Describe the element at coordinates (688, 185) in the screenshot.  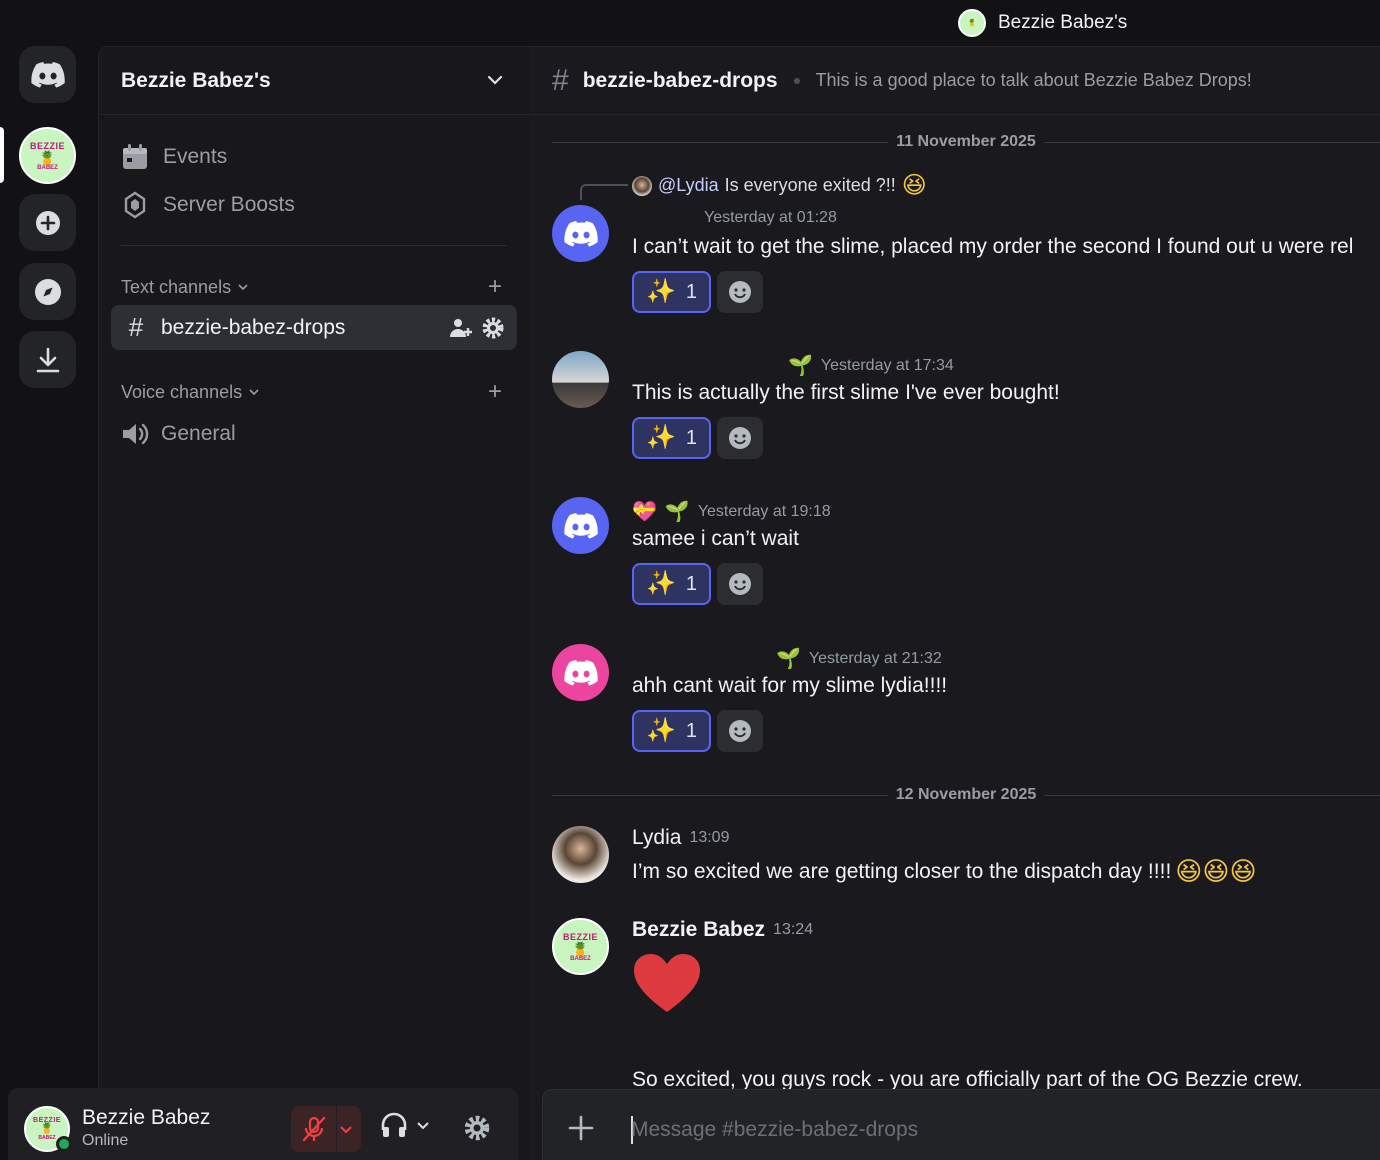
I see `reply-mention: @Lydia` at that location.